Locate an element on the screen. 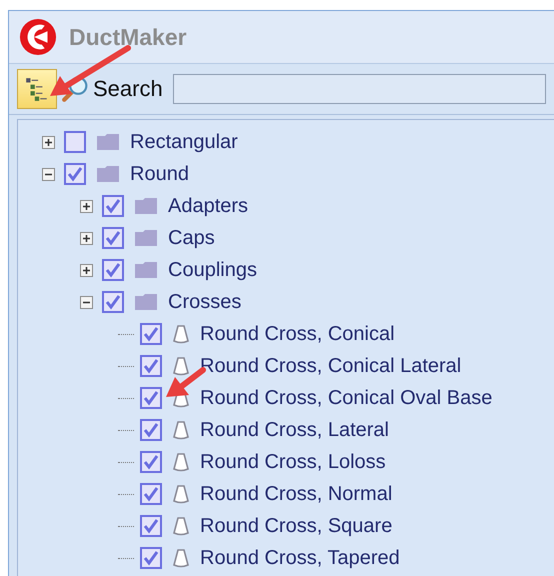 The image size is (554, 576). search-field is located at coordinates (359, 89).